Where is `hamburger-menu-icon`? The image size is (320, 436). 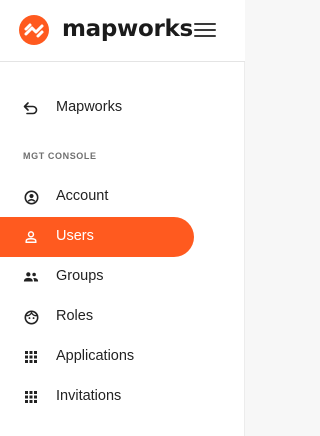
hamburger-menu-icon is located at coordinates (205, 32).